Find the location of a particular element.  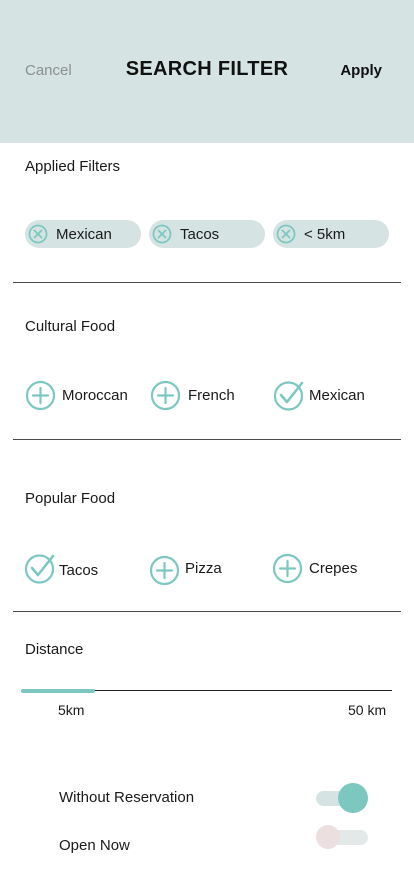

chip-mexican: Mexican is located at coordinates (83, 234).